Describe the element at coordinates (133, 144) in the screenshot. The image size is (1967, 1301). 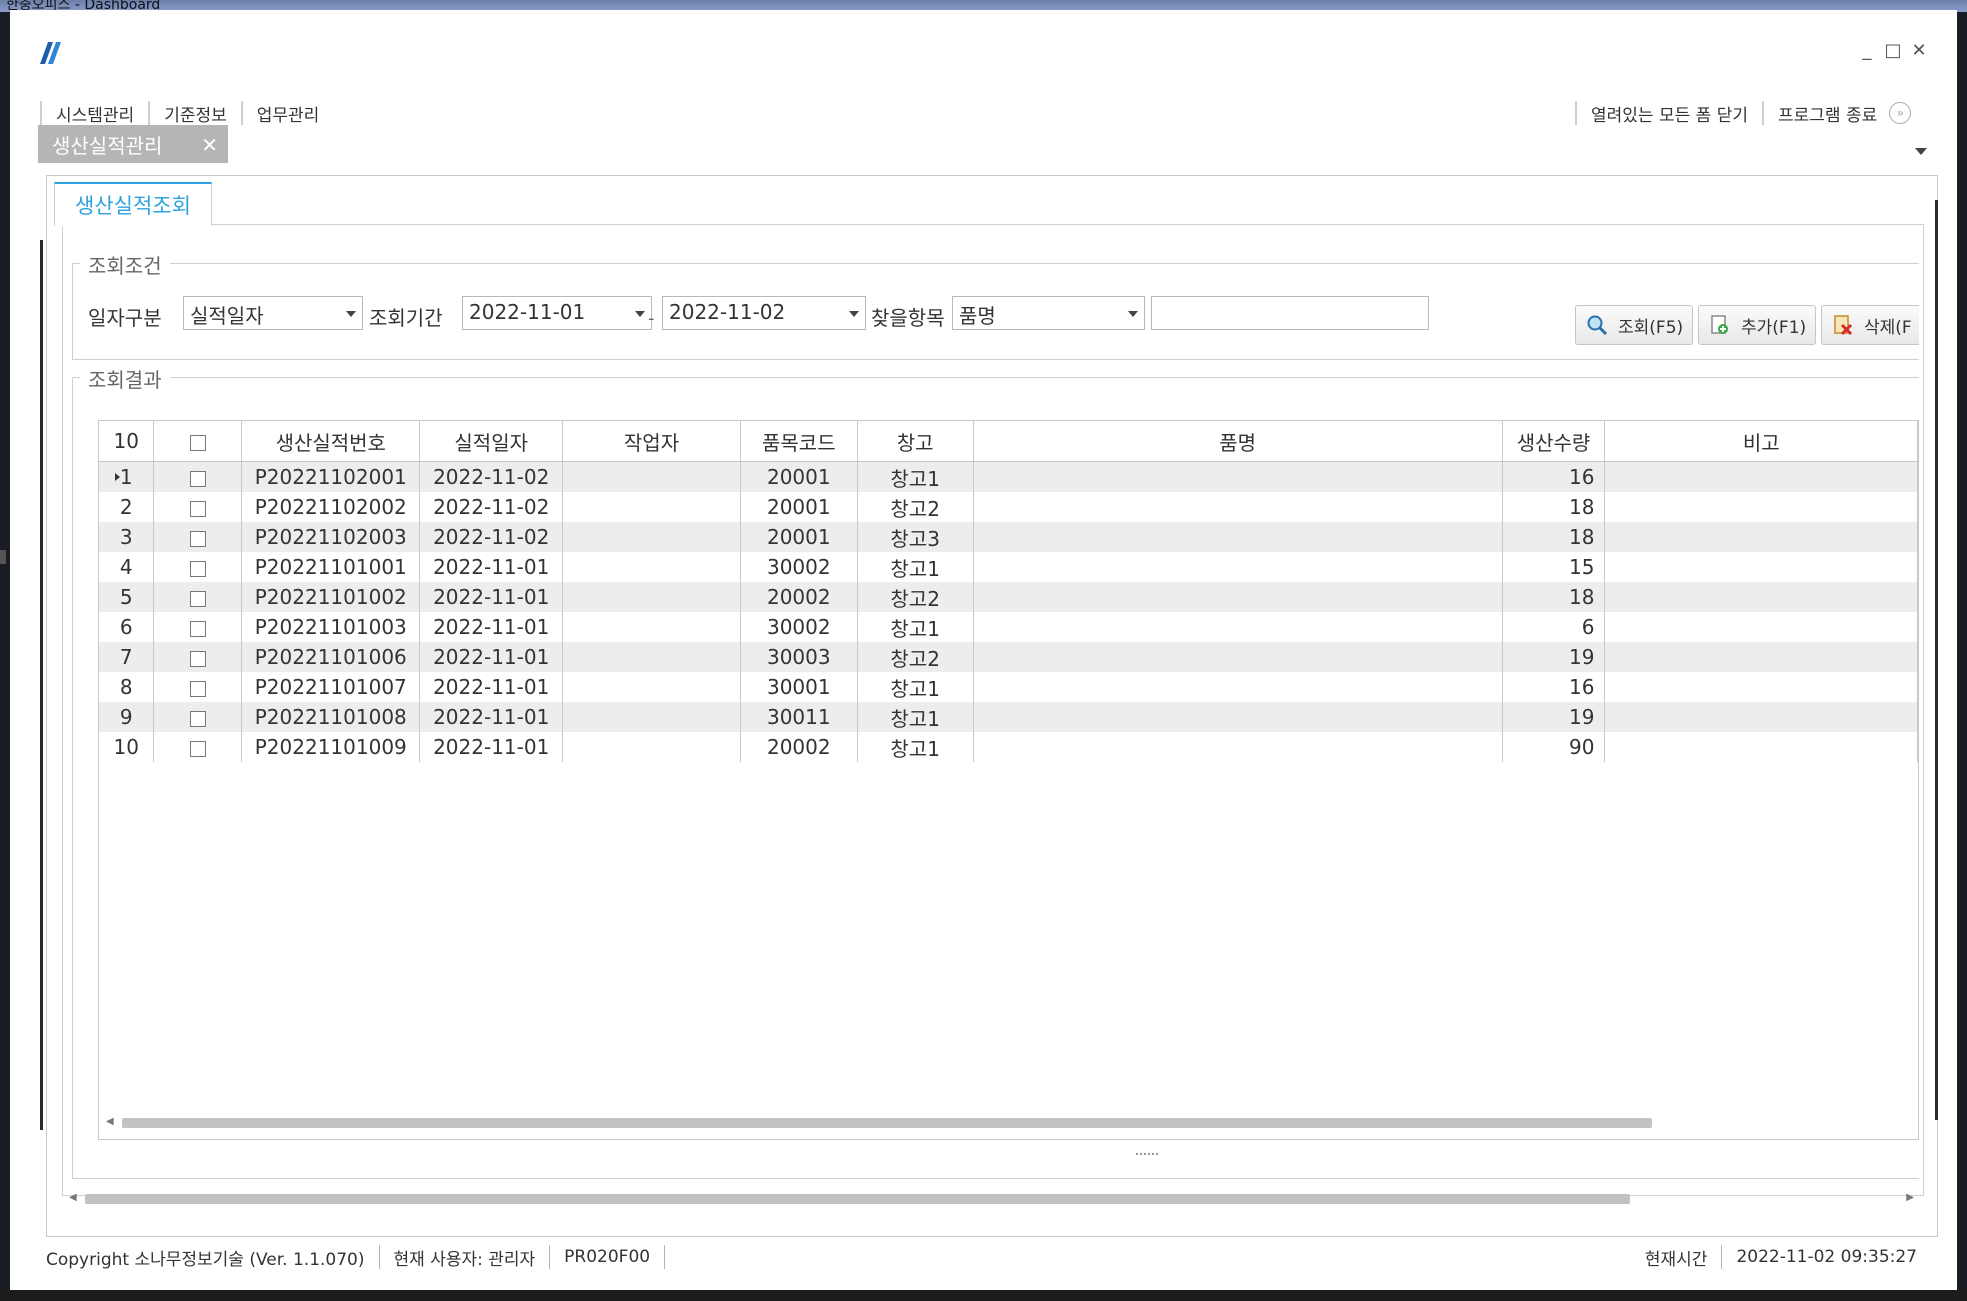
I see `tab-production-management: 생산실적관리 ✕` at that location.